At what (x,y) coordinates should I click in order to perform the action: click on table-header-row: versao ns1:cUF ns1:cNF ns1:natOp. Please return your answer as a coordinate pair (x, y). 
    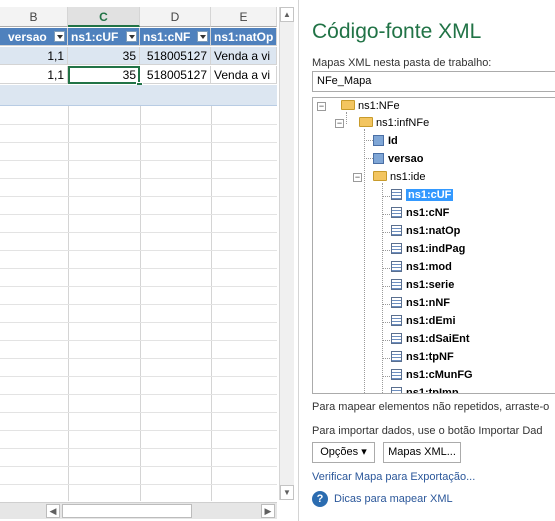
    Looking at the image, I should click on (138, 37).